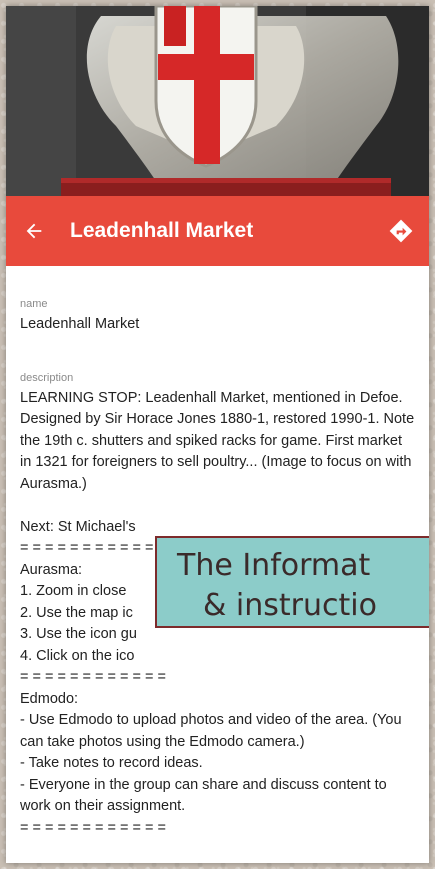 The image size is (435, 869). I want to click on page-title: Leadenhall Market, so click(162, 230).